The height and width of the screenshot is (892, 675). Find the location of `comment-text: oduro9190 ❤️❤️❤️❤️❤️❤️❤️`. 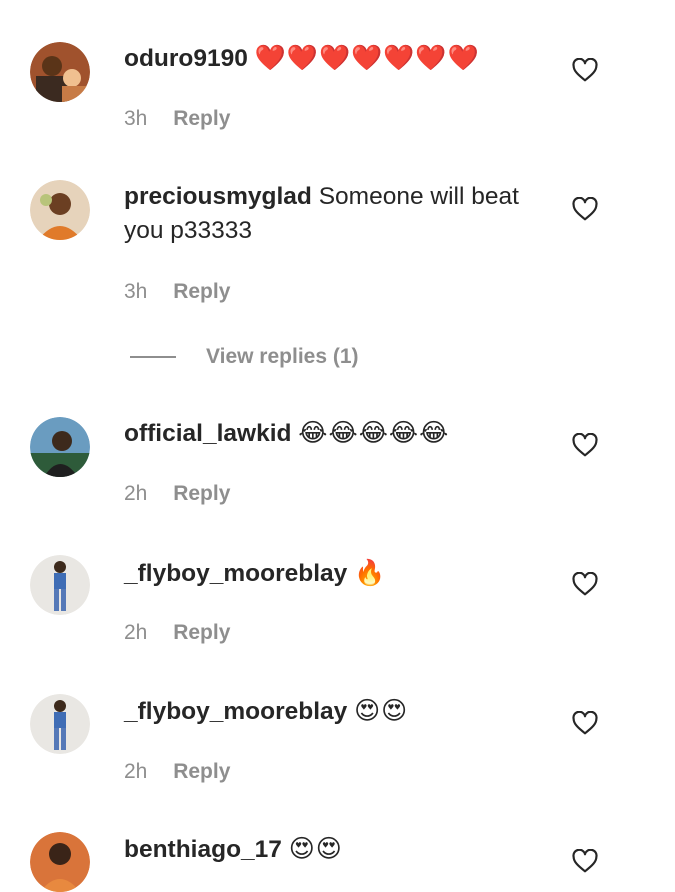

comment-text: oduro9190 ❤️❤️❤️❤️❤️❤️❤️ is located at coordinates (339, 58).